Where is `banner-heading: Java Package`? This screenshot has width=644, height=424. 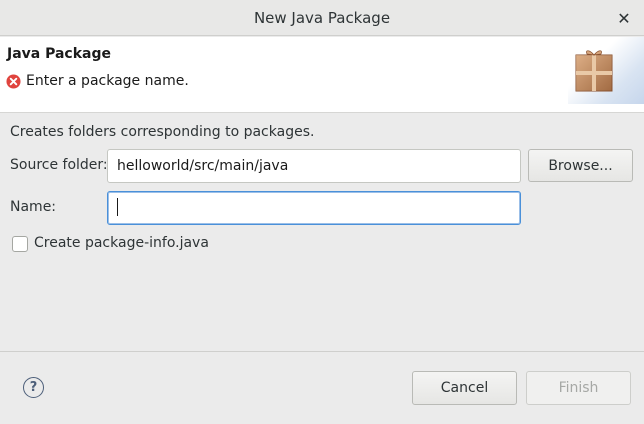
banner-heading: Java Package is located at coordinates (59, 54).